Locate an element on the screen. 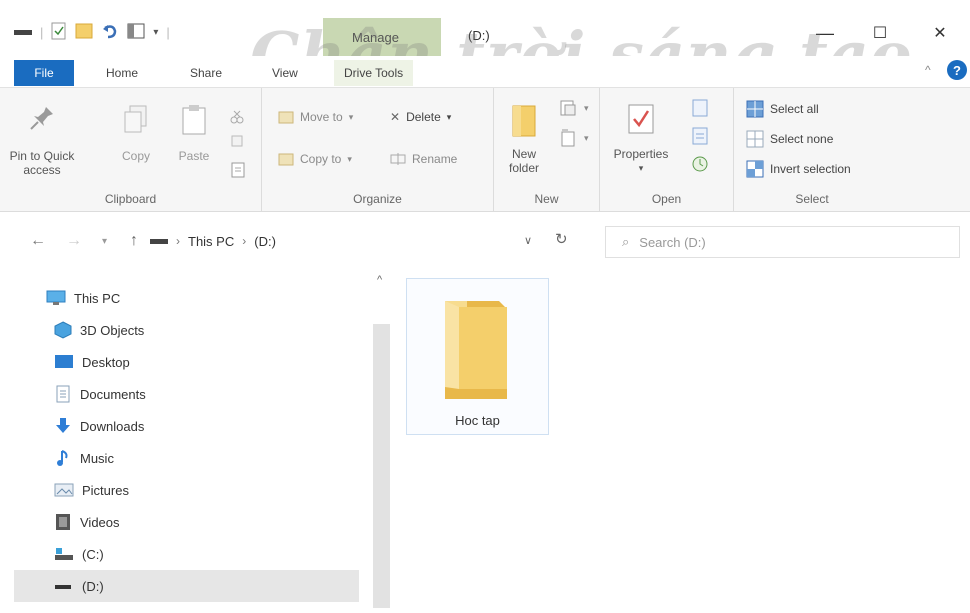 The height and width of the screenshot is (613, 970). nav-item-videos: Videos is located at coordinates (186, 522).